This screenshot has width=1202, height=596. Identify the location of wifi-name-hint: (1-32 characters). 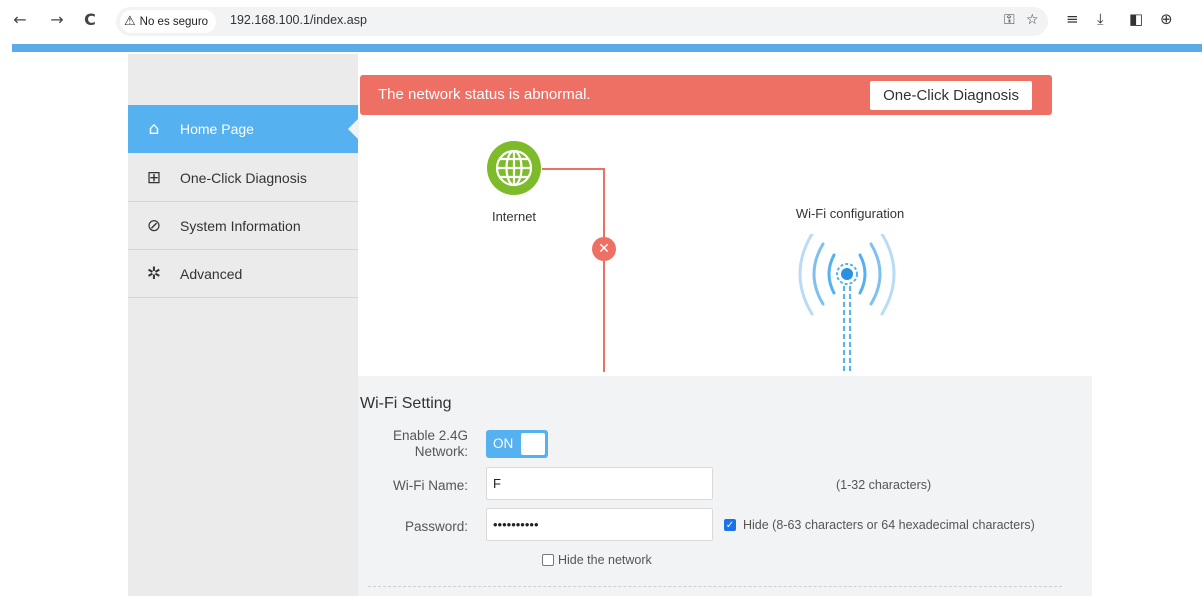
(884, 485).